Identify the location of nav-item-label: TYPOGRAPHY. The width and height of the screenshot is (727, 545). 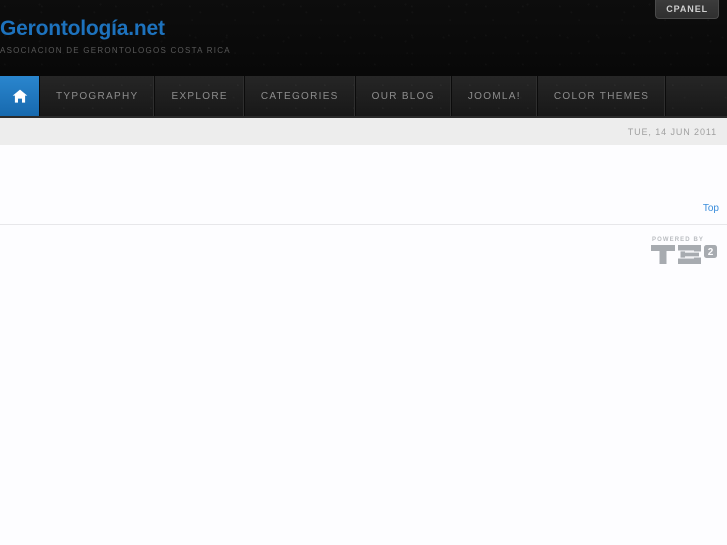
(97, 96).